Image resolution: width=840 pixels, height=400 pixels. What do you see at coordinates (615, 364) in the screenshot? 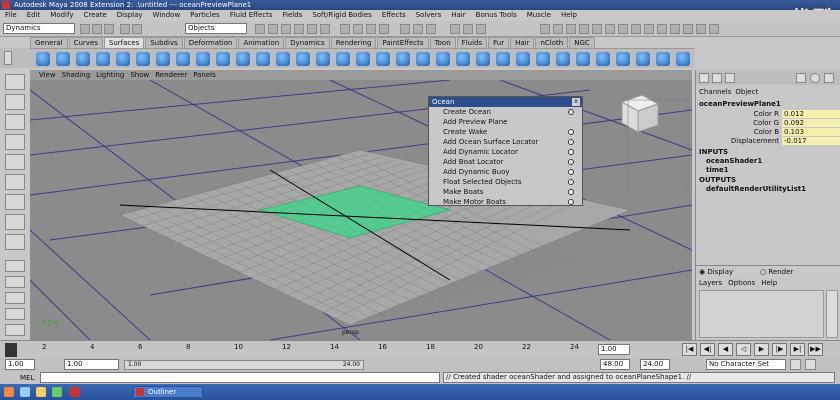
I see `end-time-field: 48.00` at bounding box center [615, 364].